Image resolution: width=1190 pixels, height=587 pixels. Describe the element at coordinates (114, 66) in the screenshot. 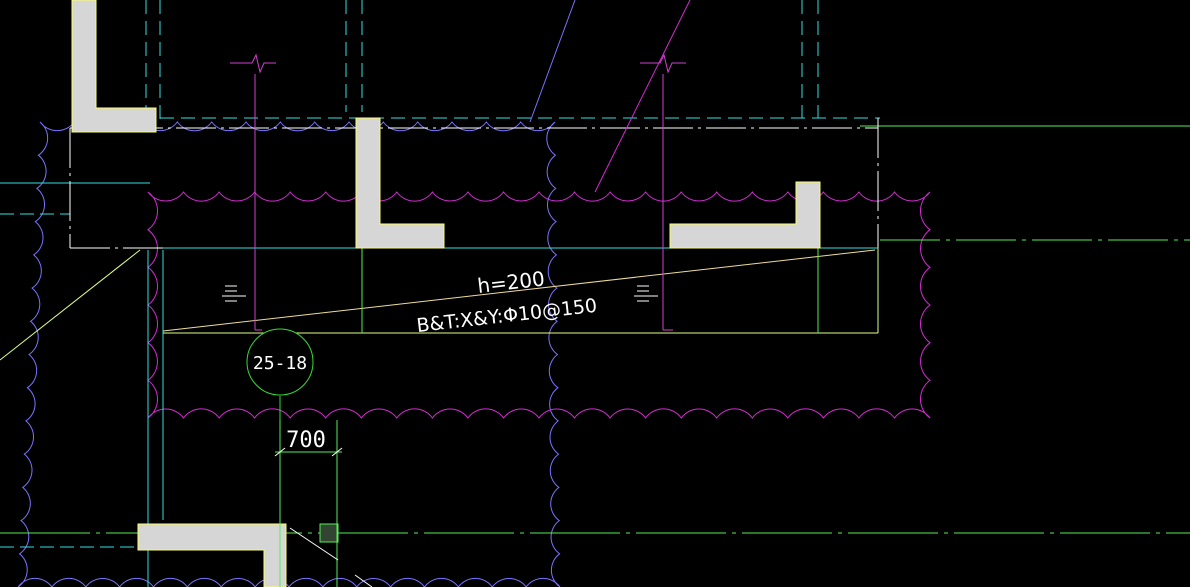

I see `wall-top-left` at that location.